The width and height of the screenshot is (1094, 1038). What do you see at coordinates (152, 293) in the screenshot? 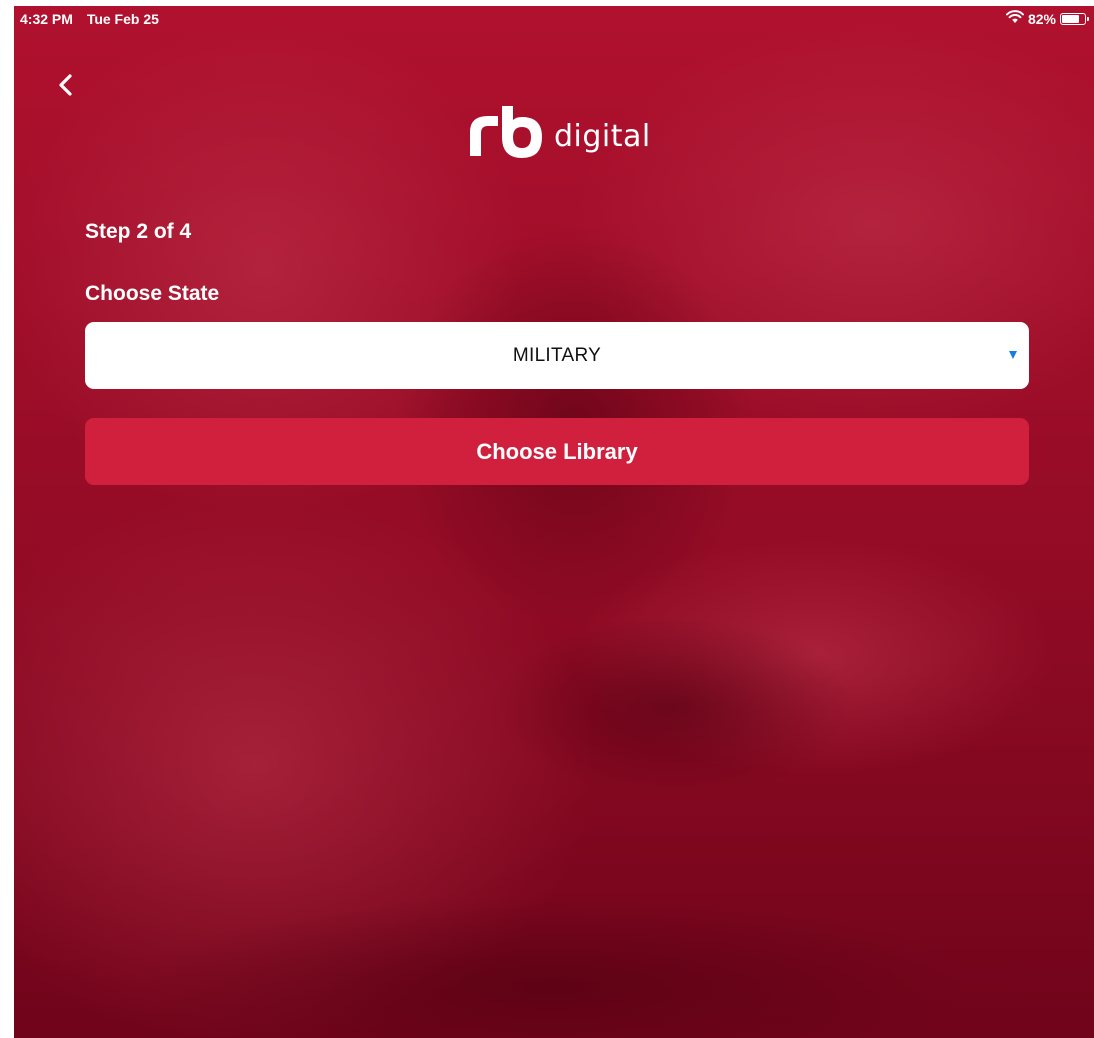
I see `state-field-label: Choose State` at bounding box center [152, 293].